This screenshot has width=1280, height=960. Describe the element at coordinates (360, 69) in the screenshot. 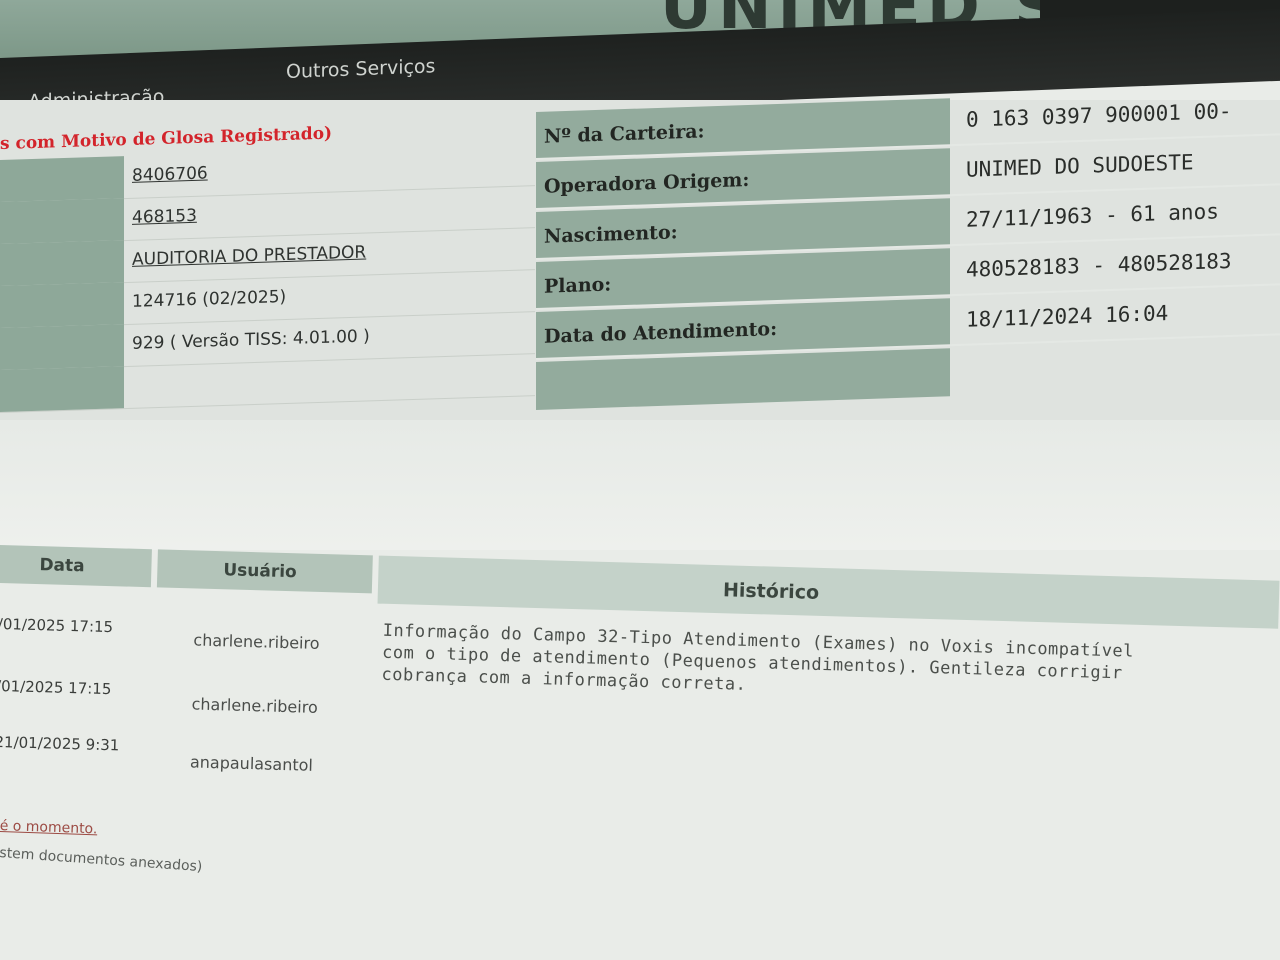

I see `menu-item-outros-servicos: Outros Serviços` at that location.